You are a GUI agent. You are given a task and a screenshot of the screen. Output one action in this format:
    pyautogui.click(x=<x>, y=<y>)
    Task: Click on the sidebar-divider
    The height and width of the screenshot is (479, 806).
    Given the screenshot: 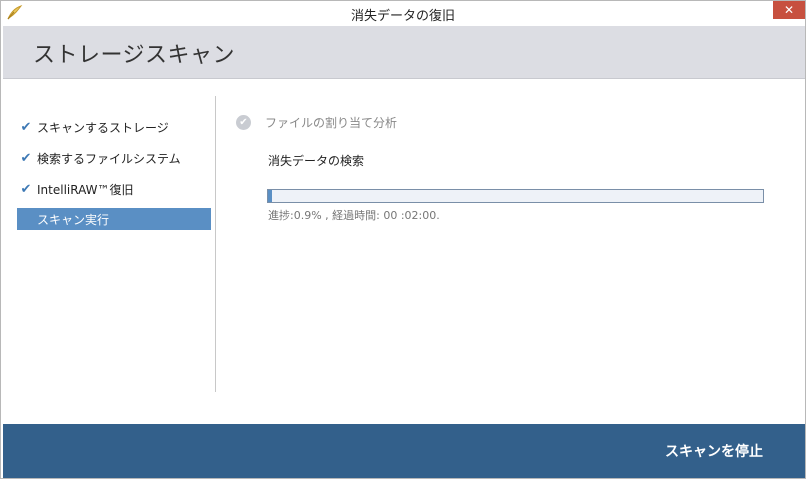 What is the action you would take?
    pyautogui.click(x=215, y=244)
    